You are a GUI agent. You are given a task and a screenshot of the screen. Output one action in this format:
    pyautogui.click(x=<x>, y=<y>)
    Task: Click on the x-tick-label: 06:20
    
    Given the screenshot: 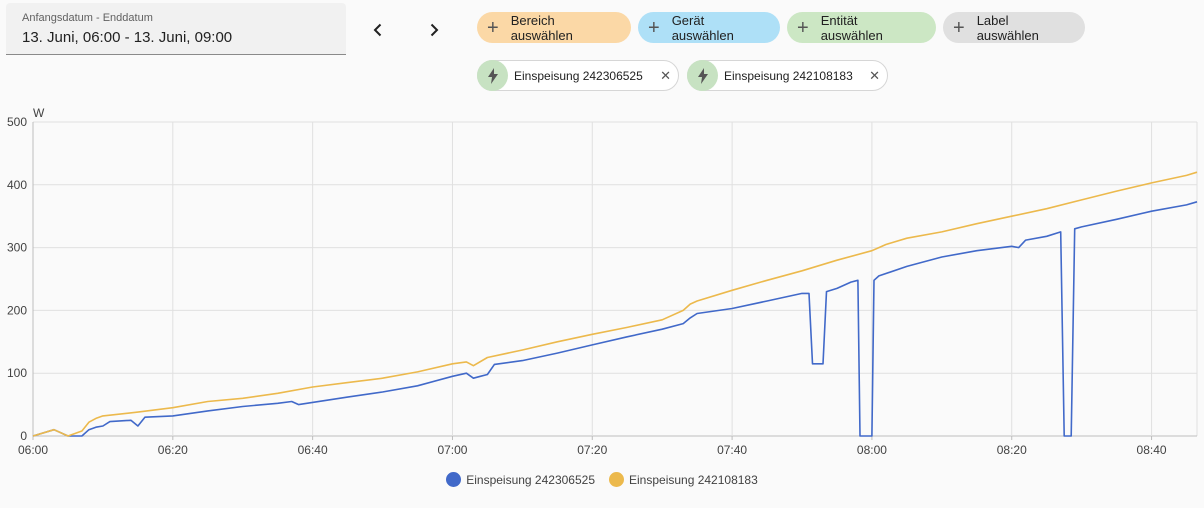 What is the action you would take?
    pyautogui.click(x=173, y=450)
    